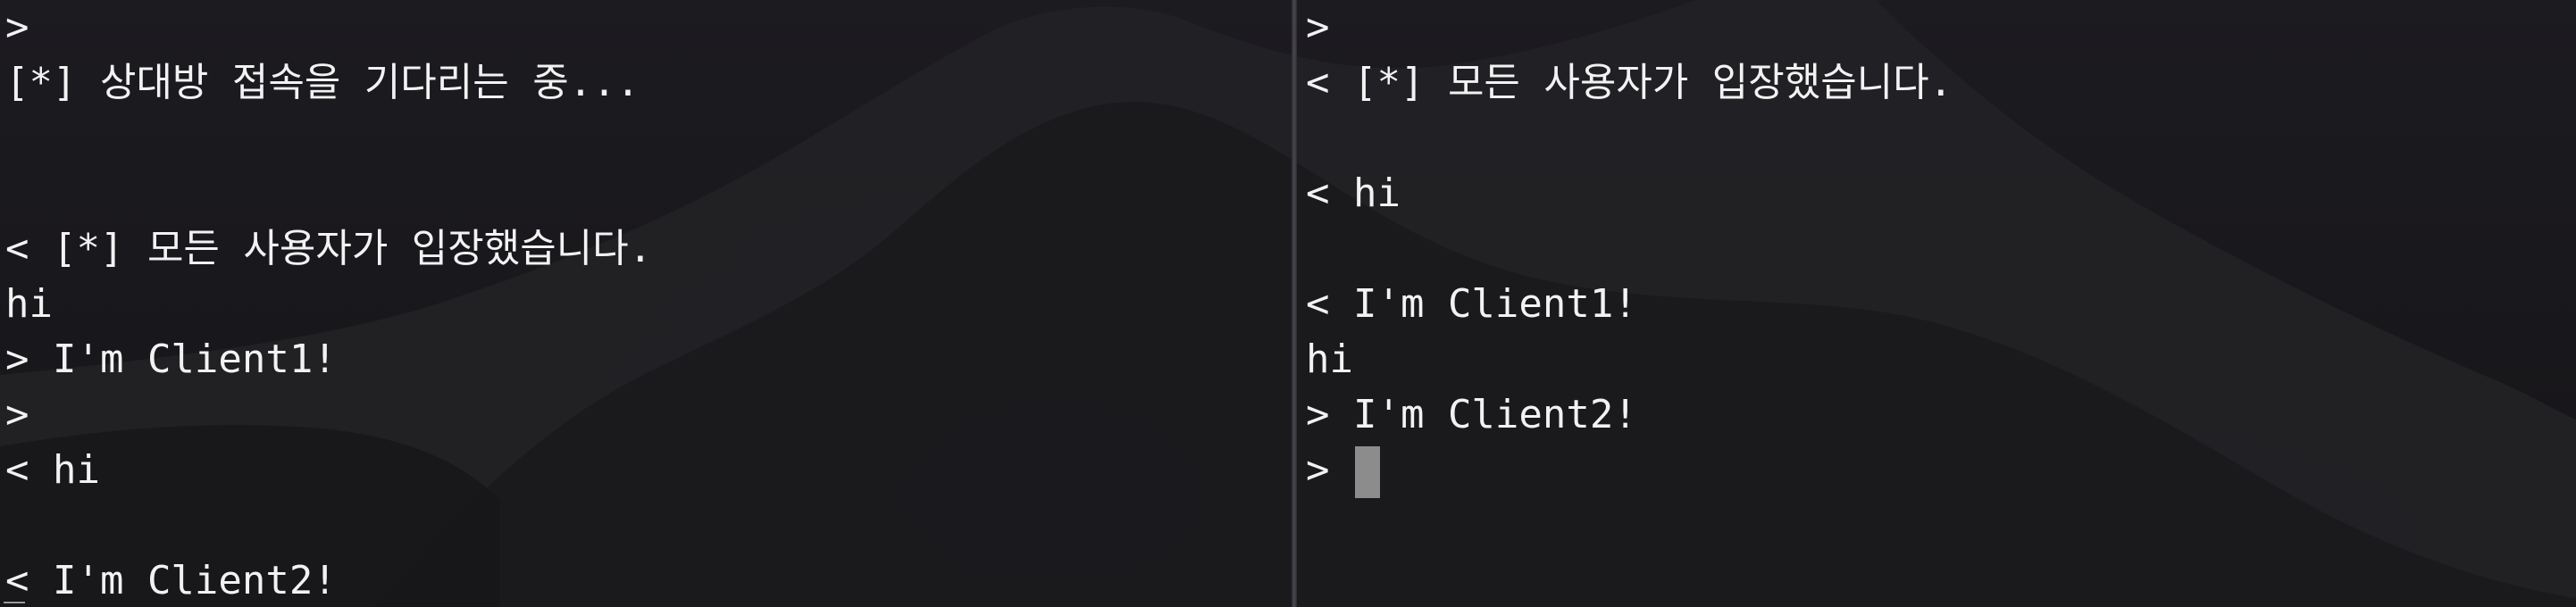 Image resolution: width=2576 pixels, height=607 pixels. Describe the element at coordinates (1941, 470) in the screenshot. I see `terminal-prompt-line: >` at that location.